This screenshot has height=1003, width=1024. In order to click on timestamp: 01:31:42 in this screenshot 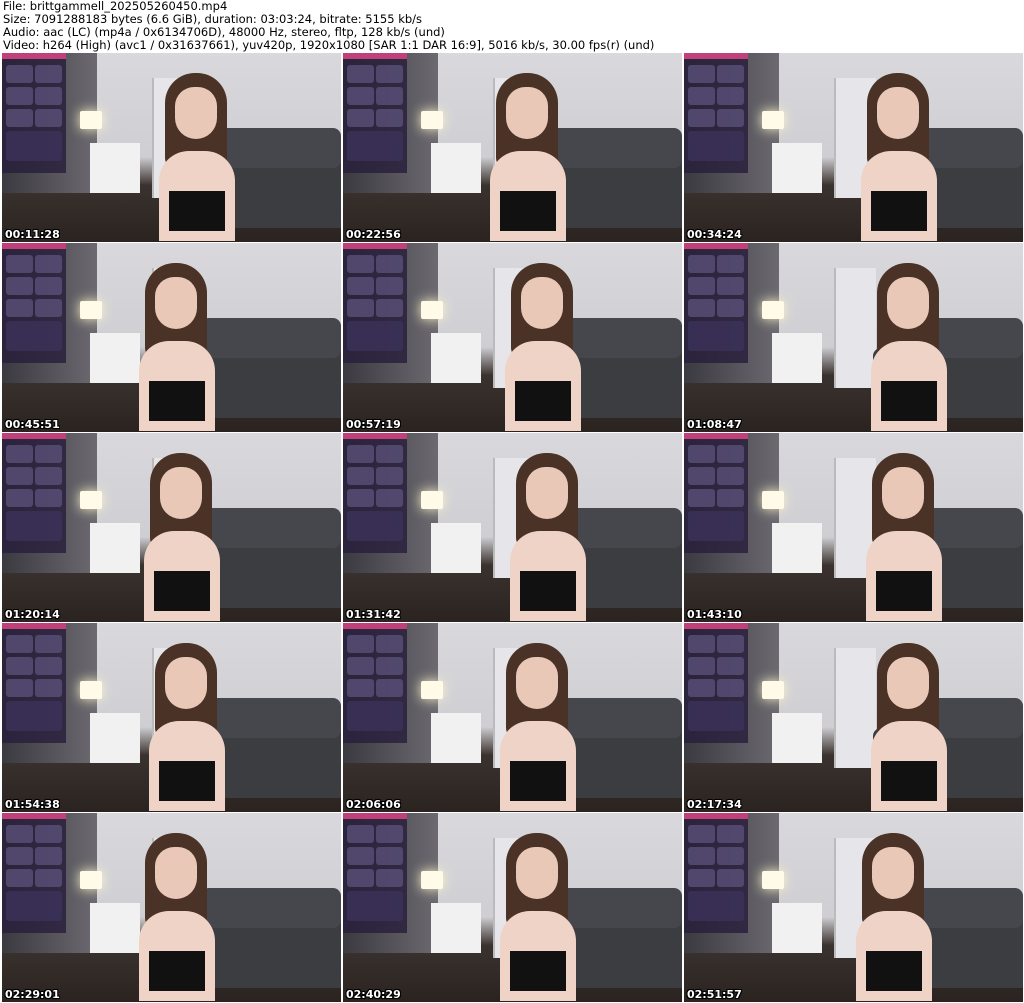, I will do `click(373, 614)`.